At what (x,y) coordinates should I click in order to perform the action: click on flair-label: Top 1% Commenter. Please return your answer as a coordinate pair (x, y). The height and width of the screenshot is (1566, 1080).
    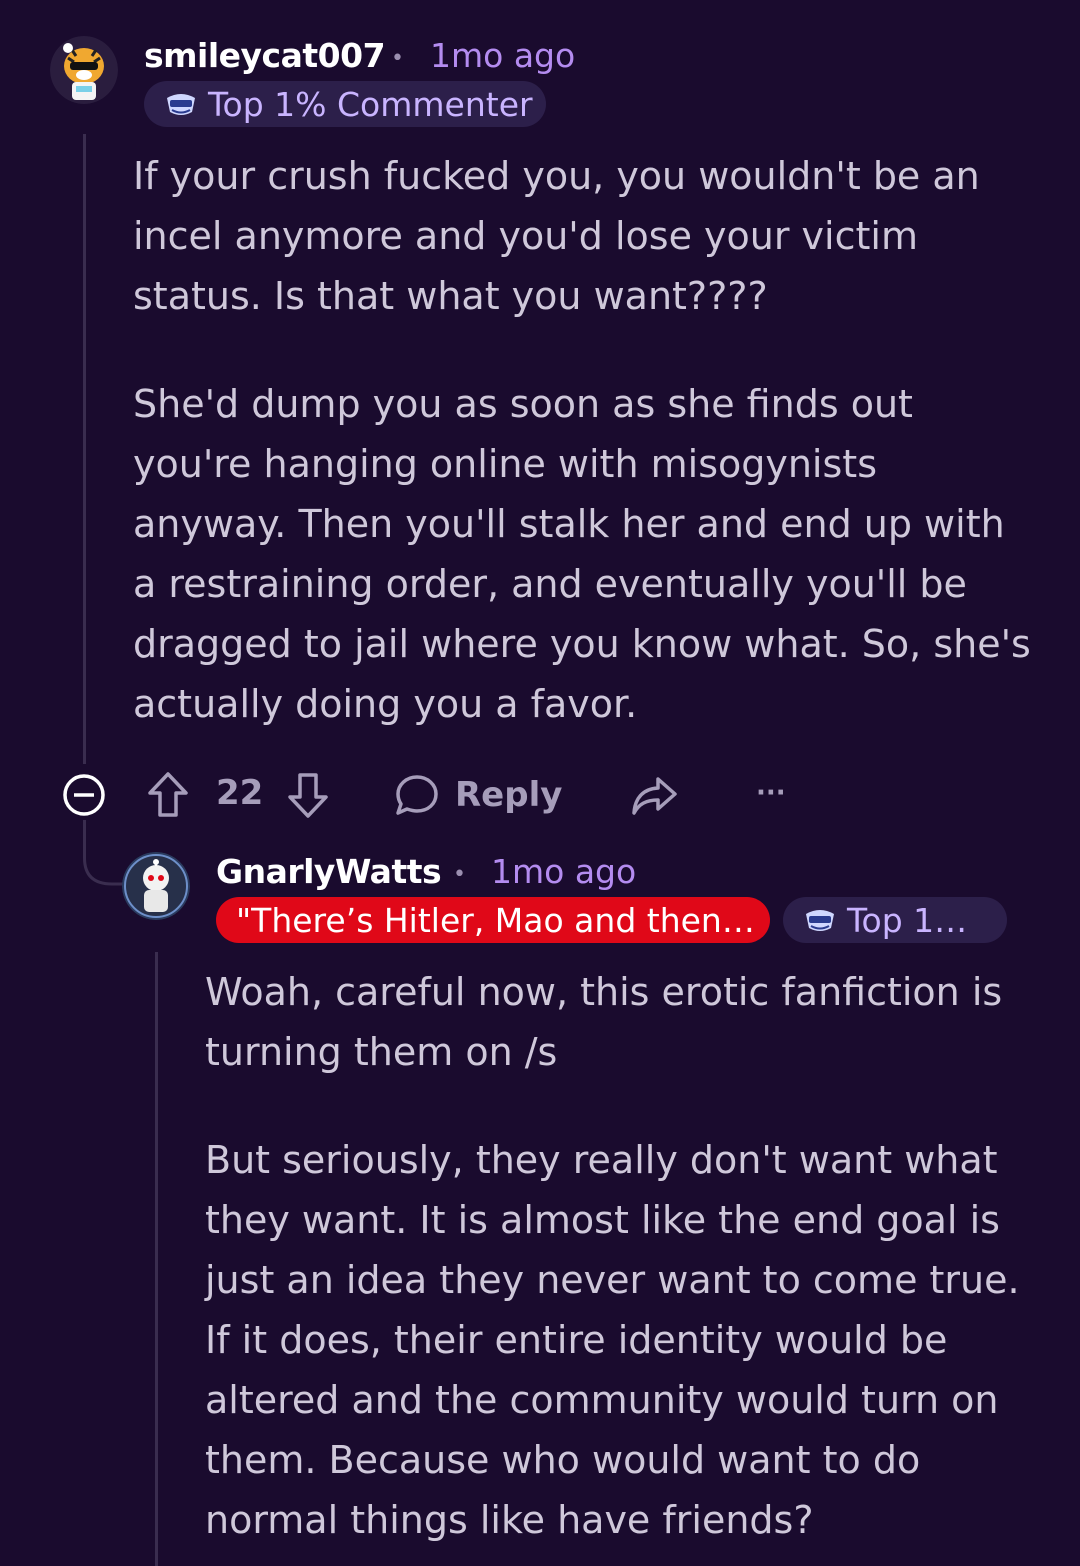
    Looking at the image, I should click on (370, 104).